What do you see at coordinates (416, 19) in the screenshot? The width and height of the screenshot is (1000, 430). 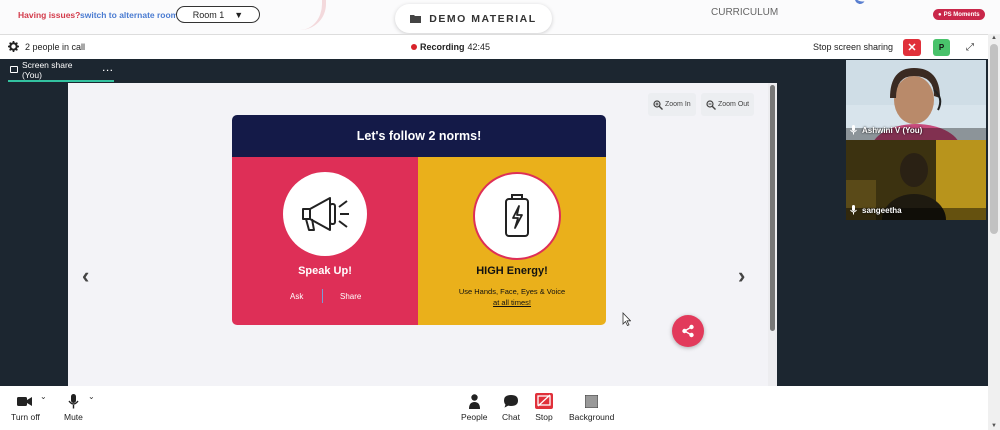 I see `folder-icon` at bounding box center [416, 19].